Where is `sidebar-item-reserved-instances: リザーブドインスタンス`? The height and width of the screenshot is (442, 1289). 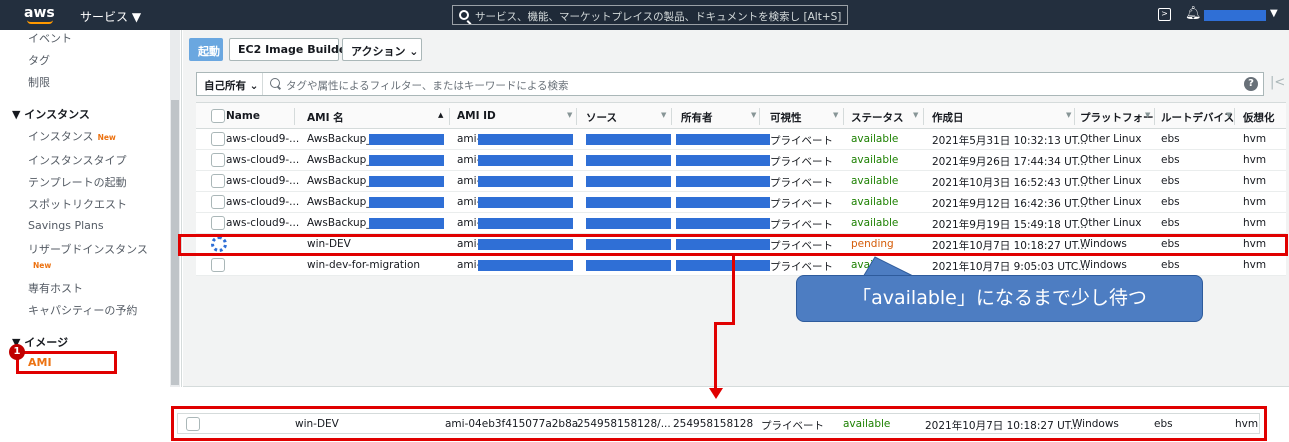
sidebar-item-reserved-instances: リザーブドインスタンス is located at coordinates (88, 249).